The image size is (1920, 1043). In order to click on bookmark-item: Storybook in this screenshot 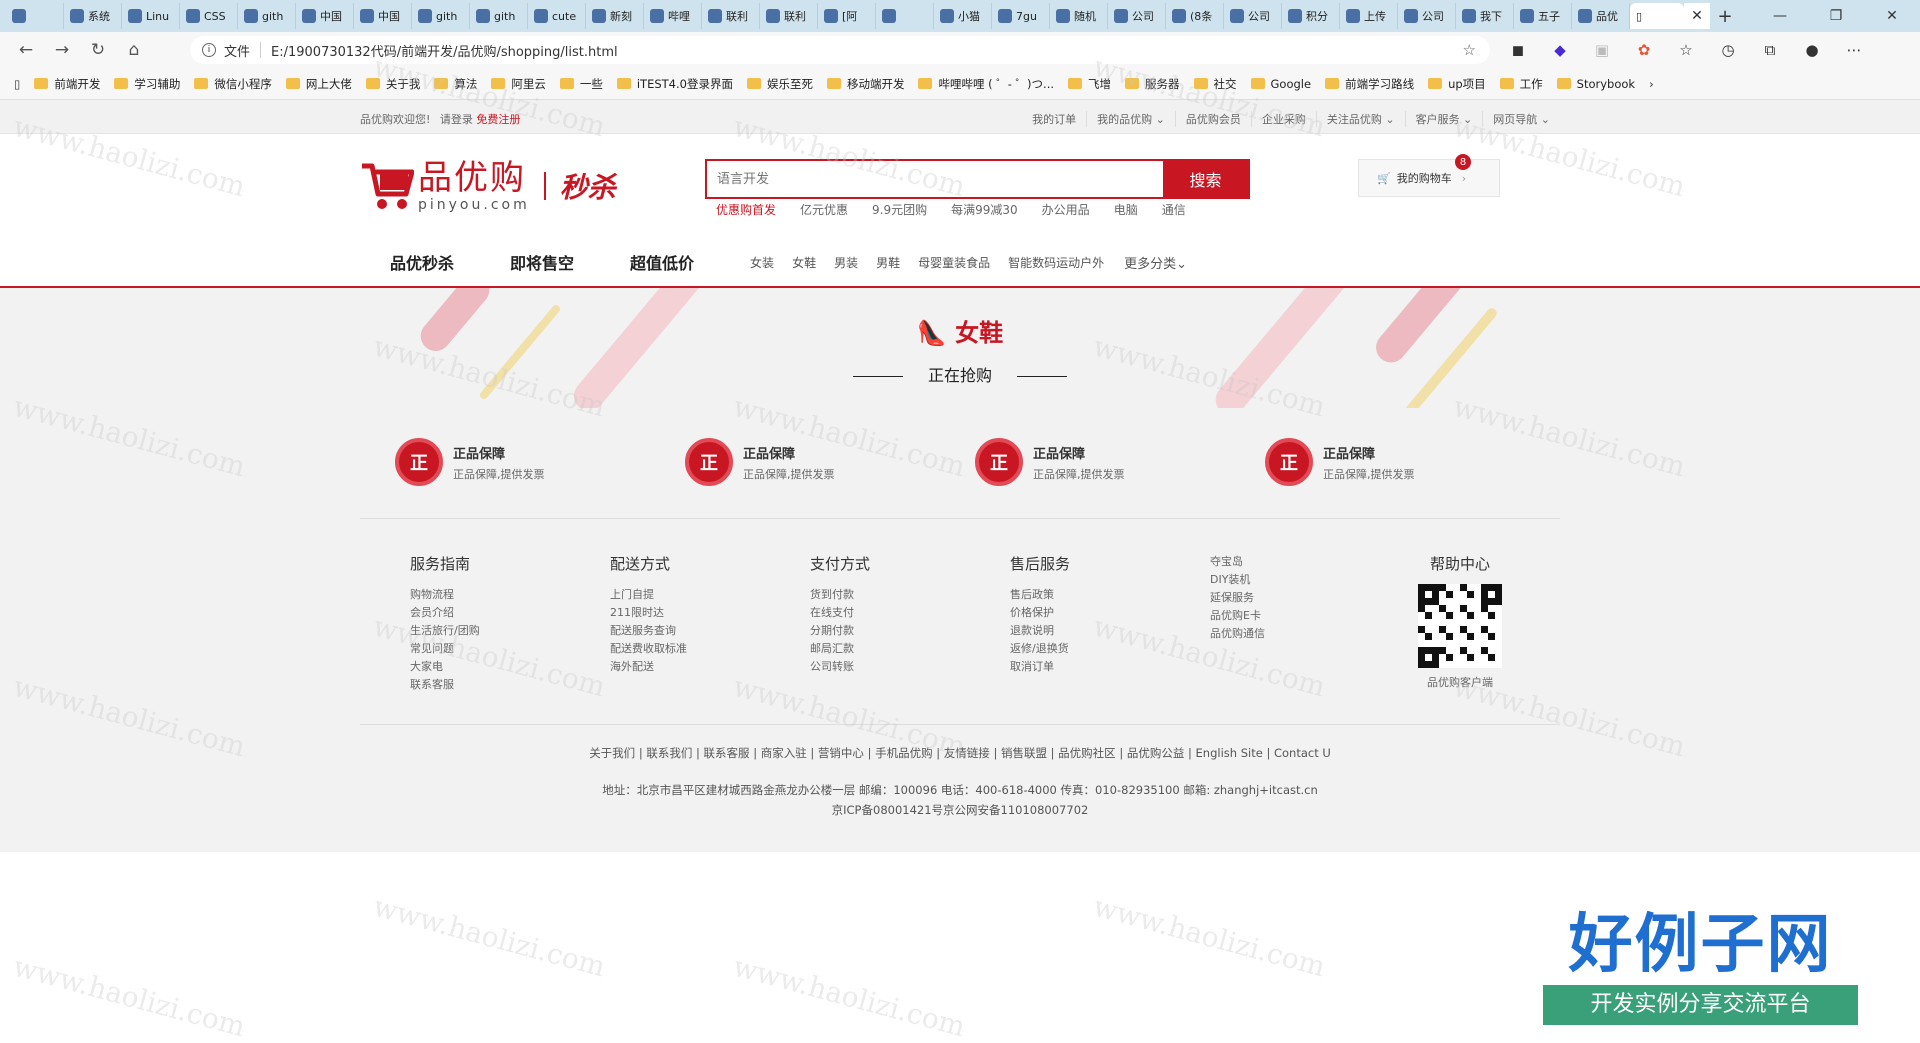, I will do `click(1595, 84)`.